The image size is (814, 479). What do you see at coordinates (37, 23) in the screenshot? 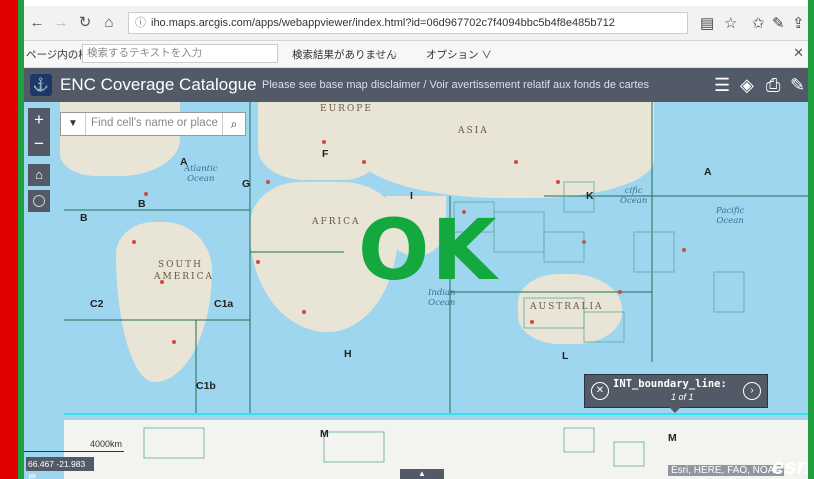
I see `back-icon: ←` at bounding box center [37, 23].